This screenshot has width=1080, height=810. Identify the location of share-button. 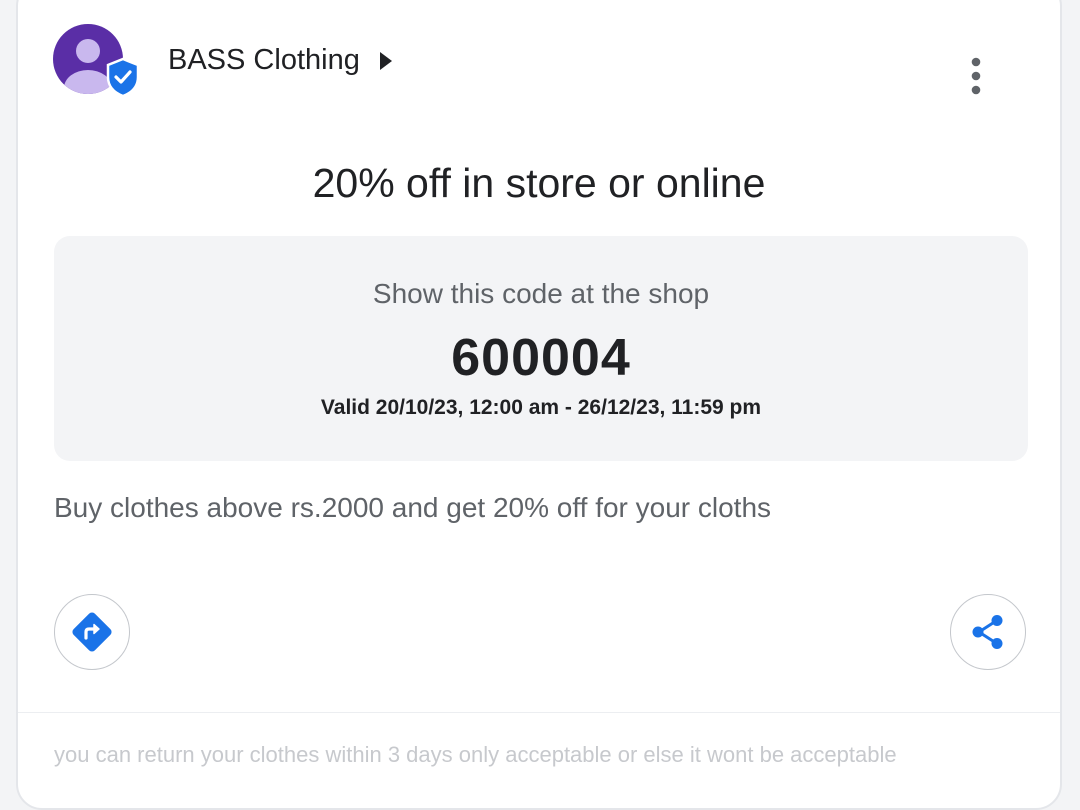
(988, 632).